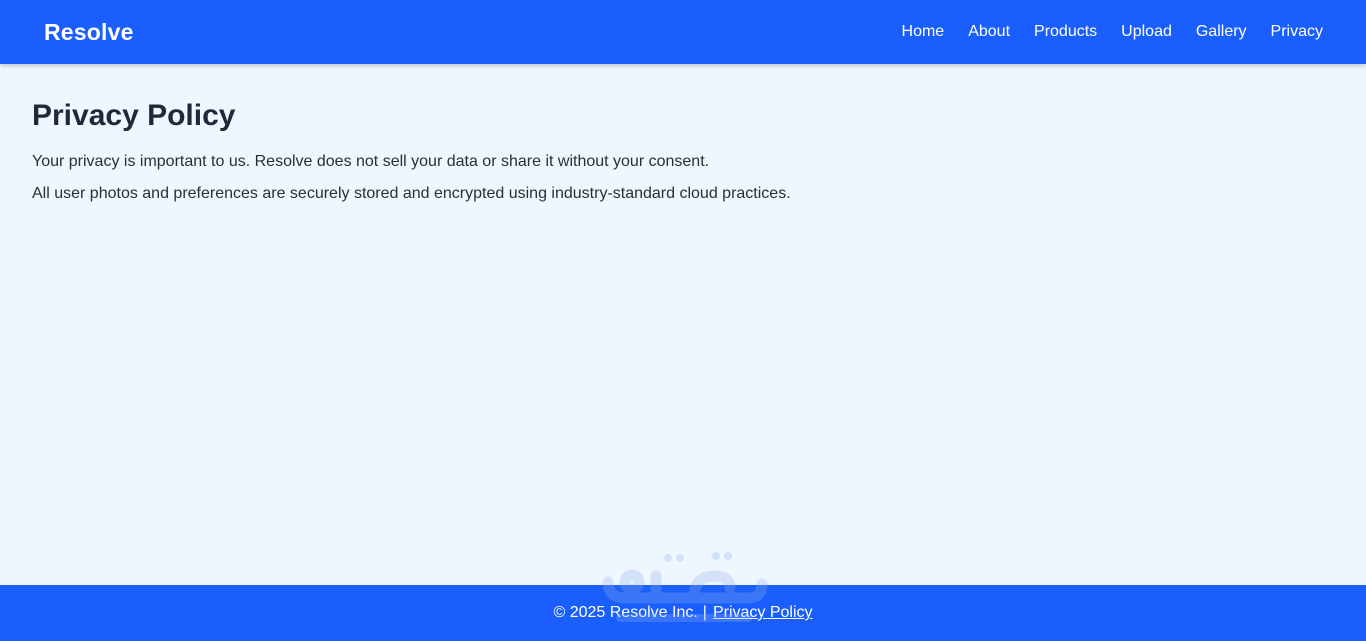  What do you see at coordinates (923, 32) in the screenshot?
I see `nav-link-home: Home` at bounding box center [923, 32].